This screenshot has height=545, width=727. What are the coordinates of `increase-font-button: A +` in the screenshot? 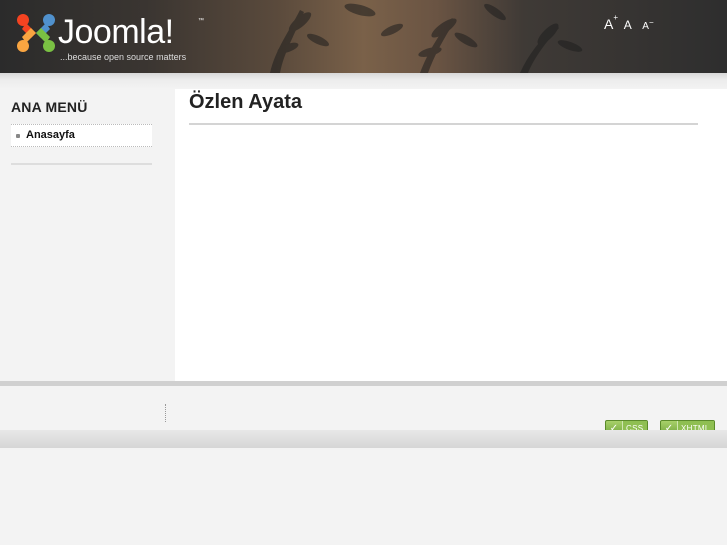 It's located at (611, 22).